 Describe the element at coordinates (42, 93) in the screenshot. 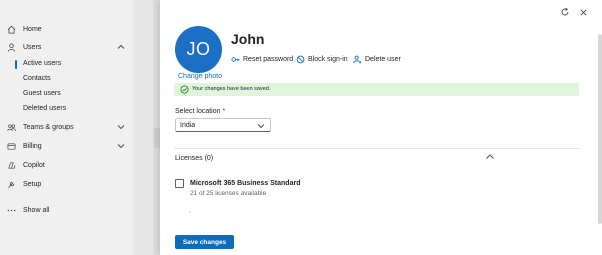

I see `nav-label: Guest users` at that location.